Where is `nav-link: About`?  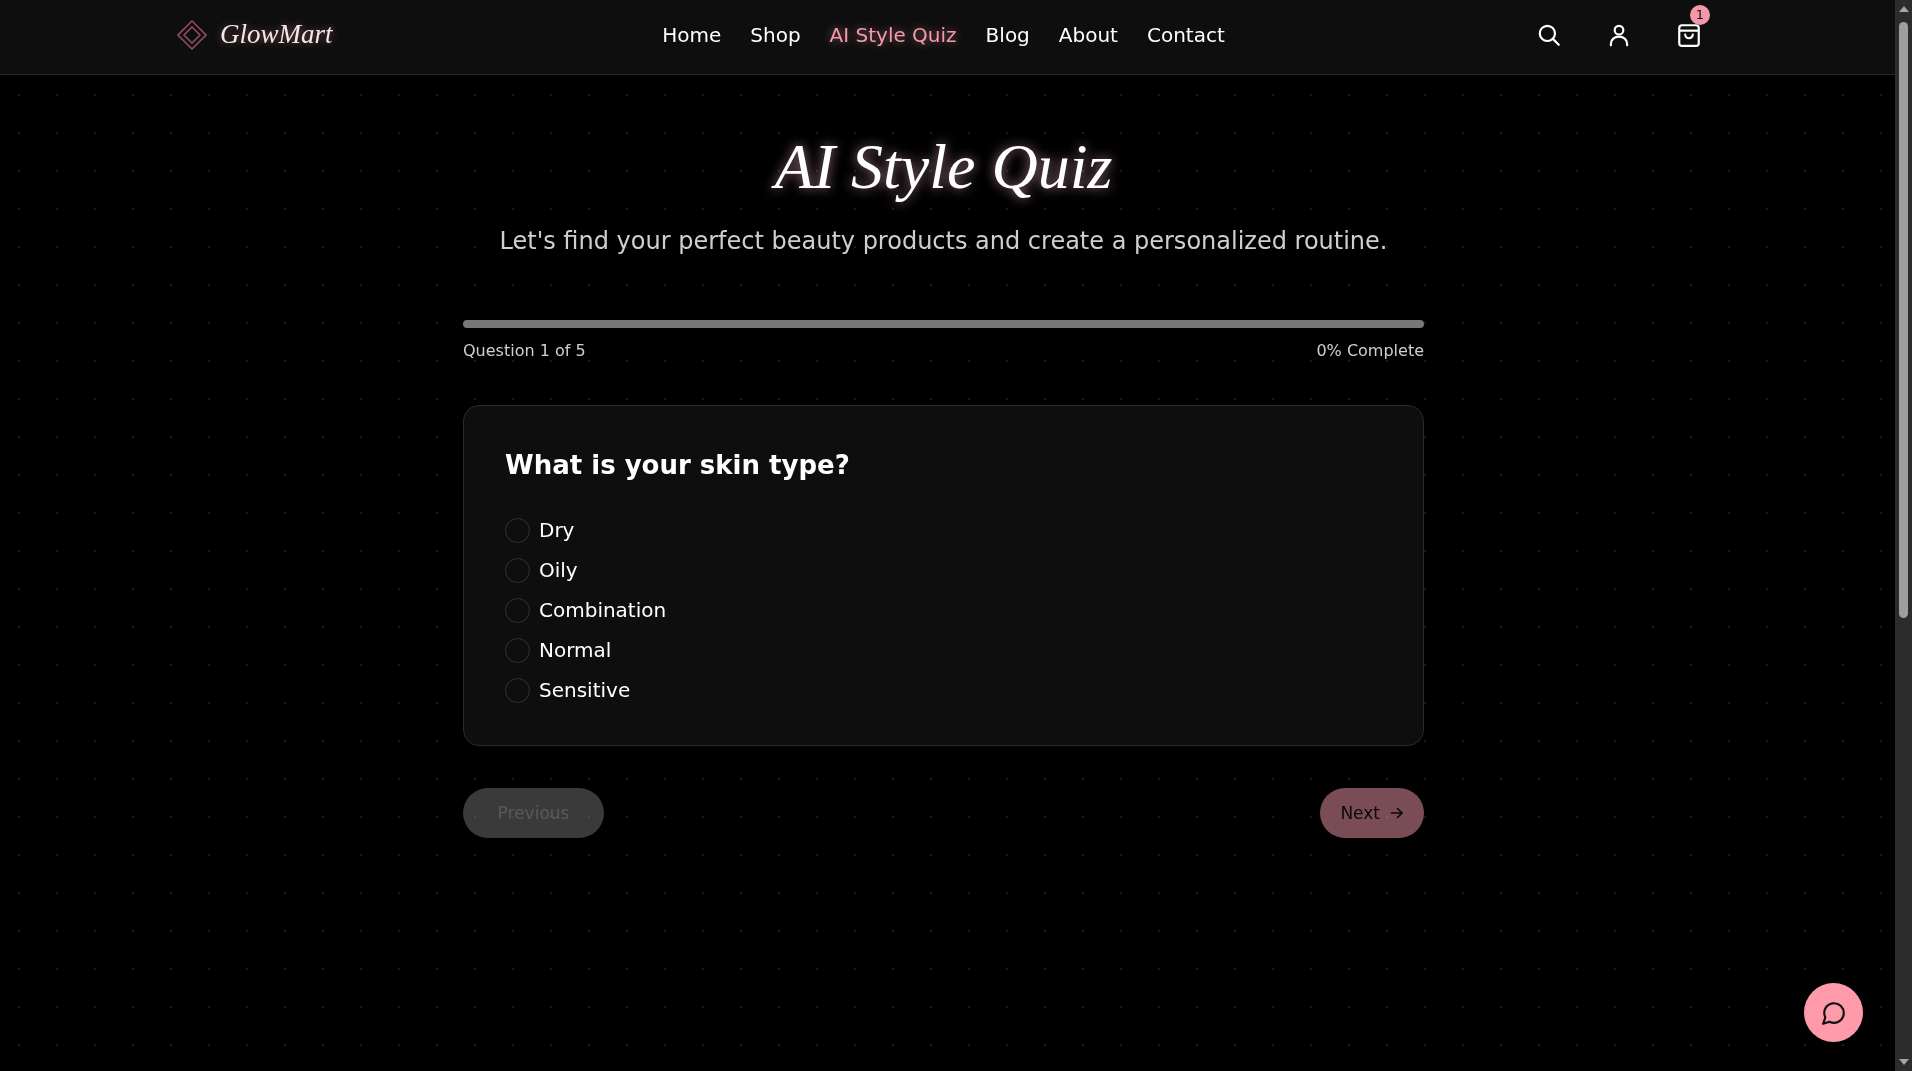
nav-link: About is located at coordinates (1088, 34).